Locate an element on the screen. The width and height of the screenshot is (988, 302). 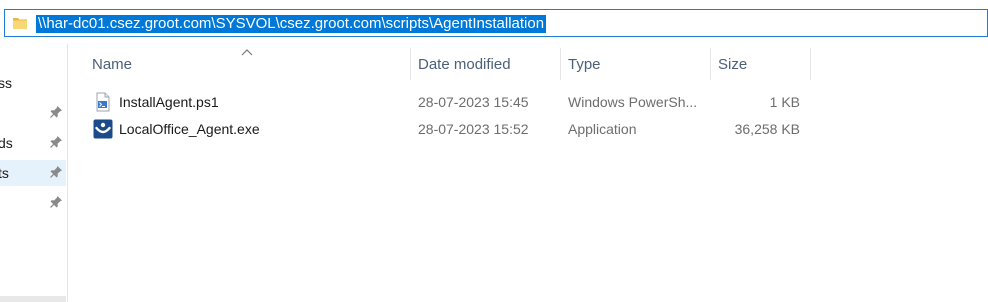
file-date-modified: 28-07-2023 15:45 is located at coordinates (473, 102).